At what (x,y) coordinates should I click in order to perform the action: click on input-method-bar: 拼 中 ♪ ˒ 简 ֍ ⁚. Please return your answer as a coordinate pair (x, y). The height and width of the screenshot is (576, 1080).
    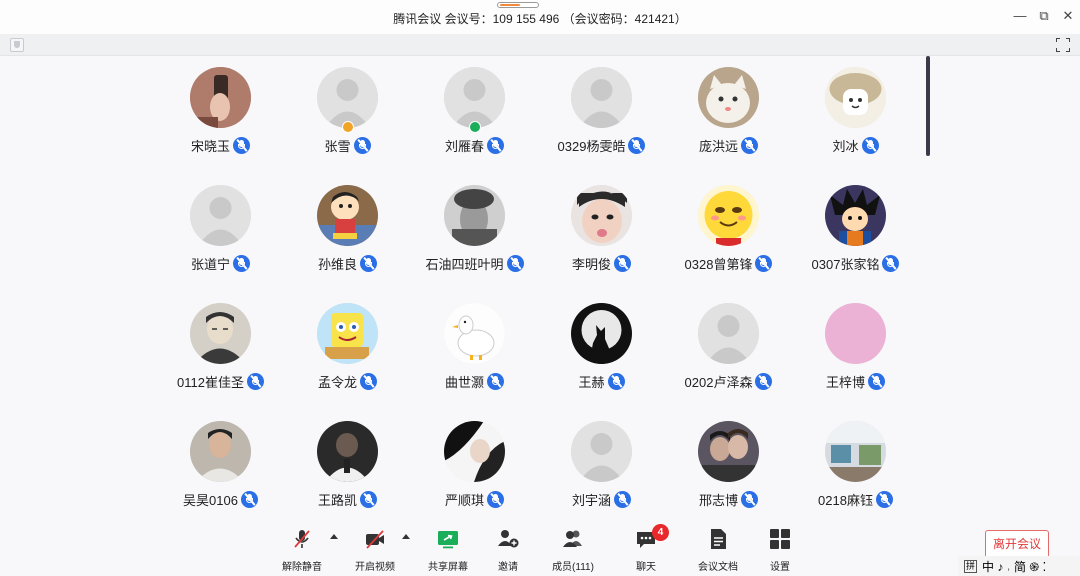
    Looking at the image, I should click on (1019, 566).